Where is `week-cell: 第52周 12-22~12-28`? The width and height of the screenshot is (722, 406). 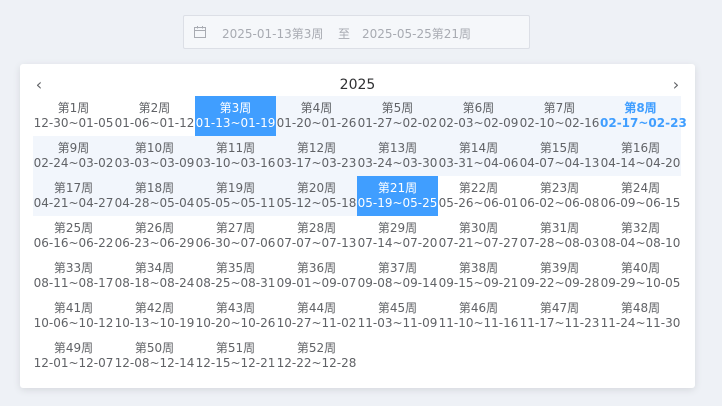 week-cell: 第52周 12-22~12-28 is located at coordinates (316, 356).